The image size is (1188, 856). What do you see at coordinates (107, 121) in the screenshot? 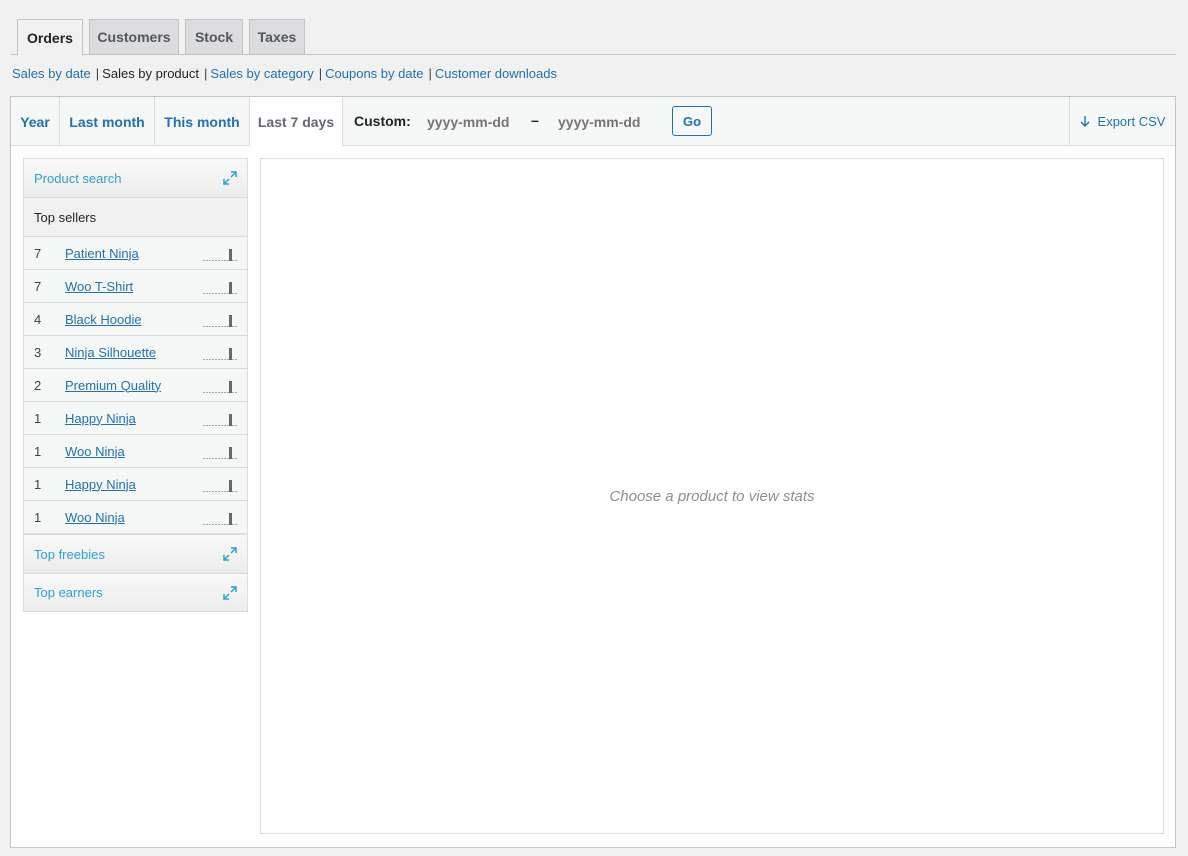
I see `range-last-month: Last month` at bounding box center [107, 121].